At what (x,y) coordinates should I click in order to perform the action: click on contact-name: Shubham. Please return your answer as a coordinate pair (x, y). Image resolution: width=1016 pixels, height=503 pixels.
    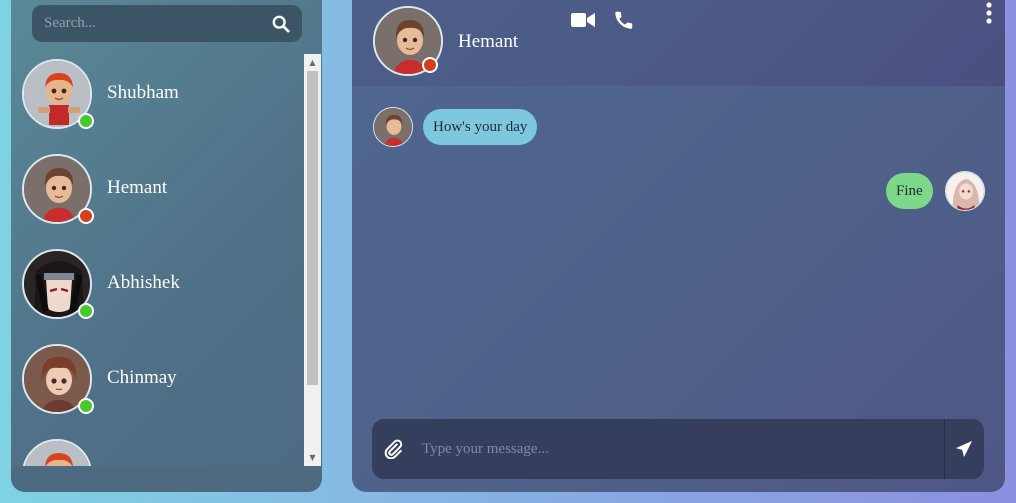
    Looking at the image, I should click on (143, 92).